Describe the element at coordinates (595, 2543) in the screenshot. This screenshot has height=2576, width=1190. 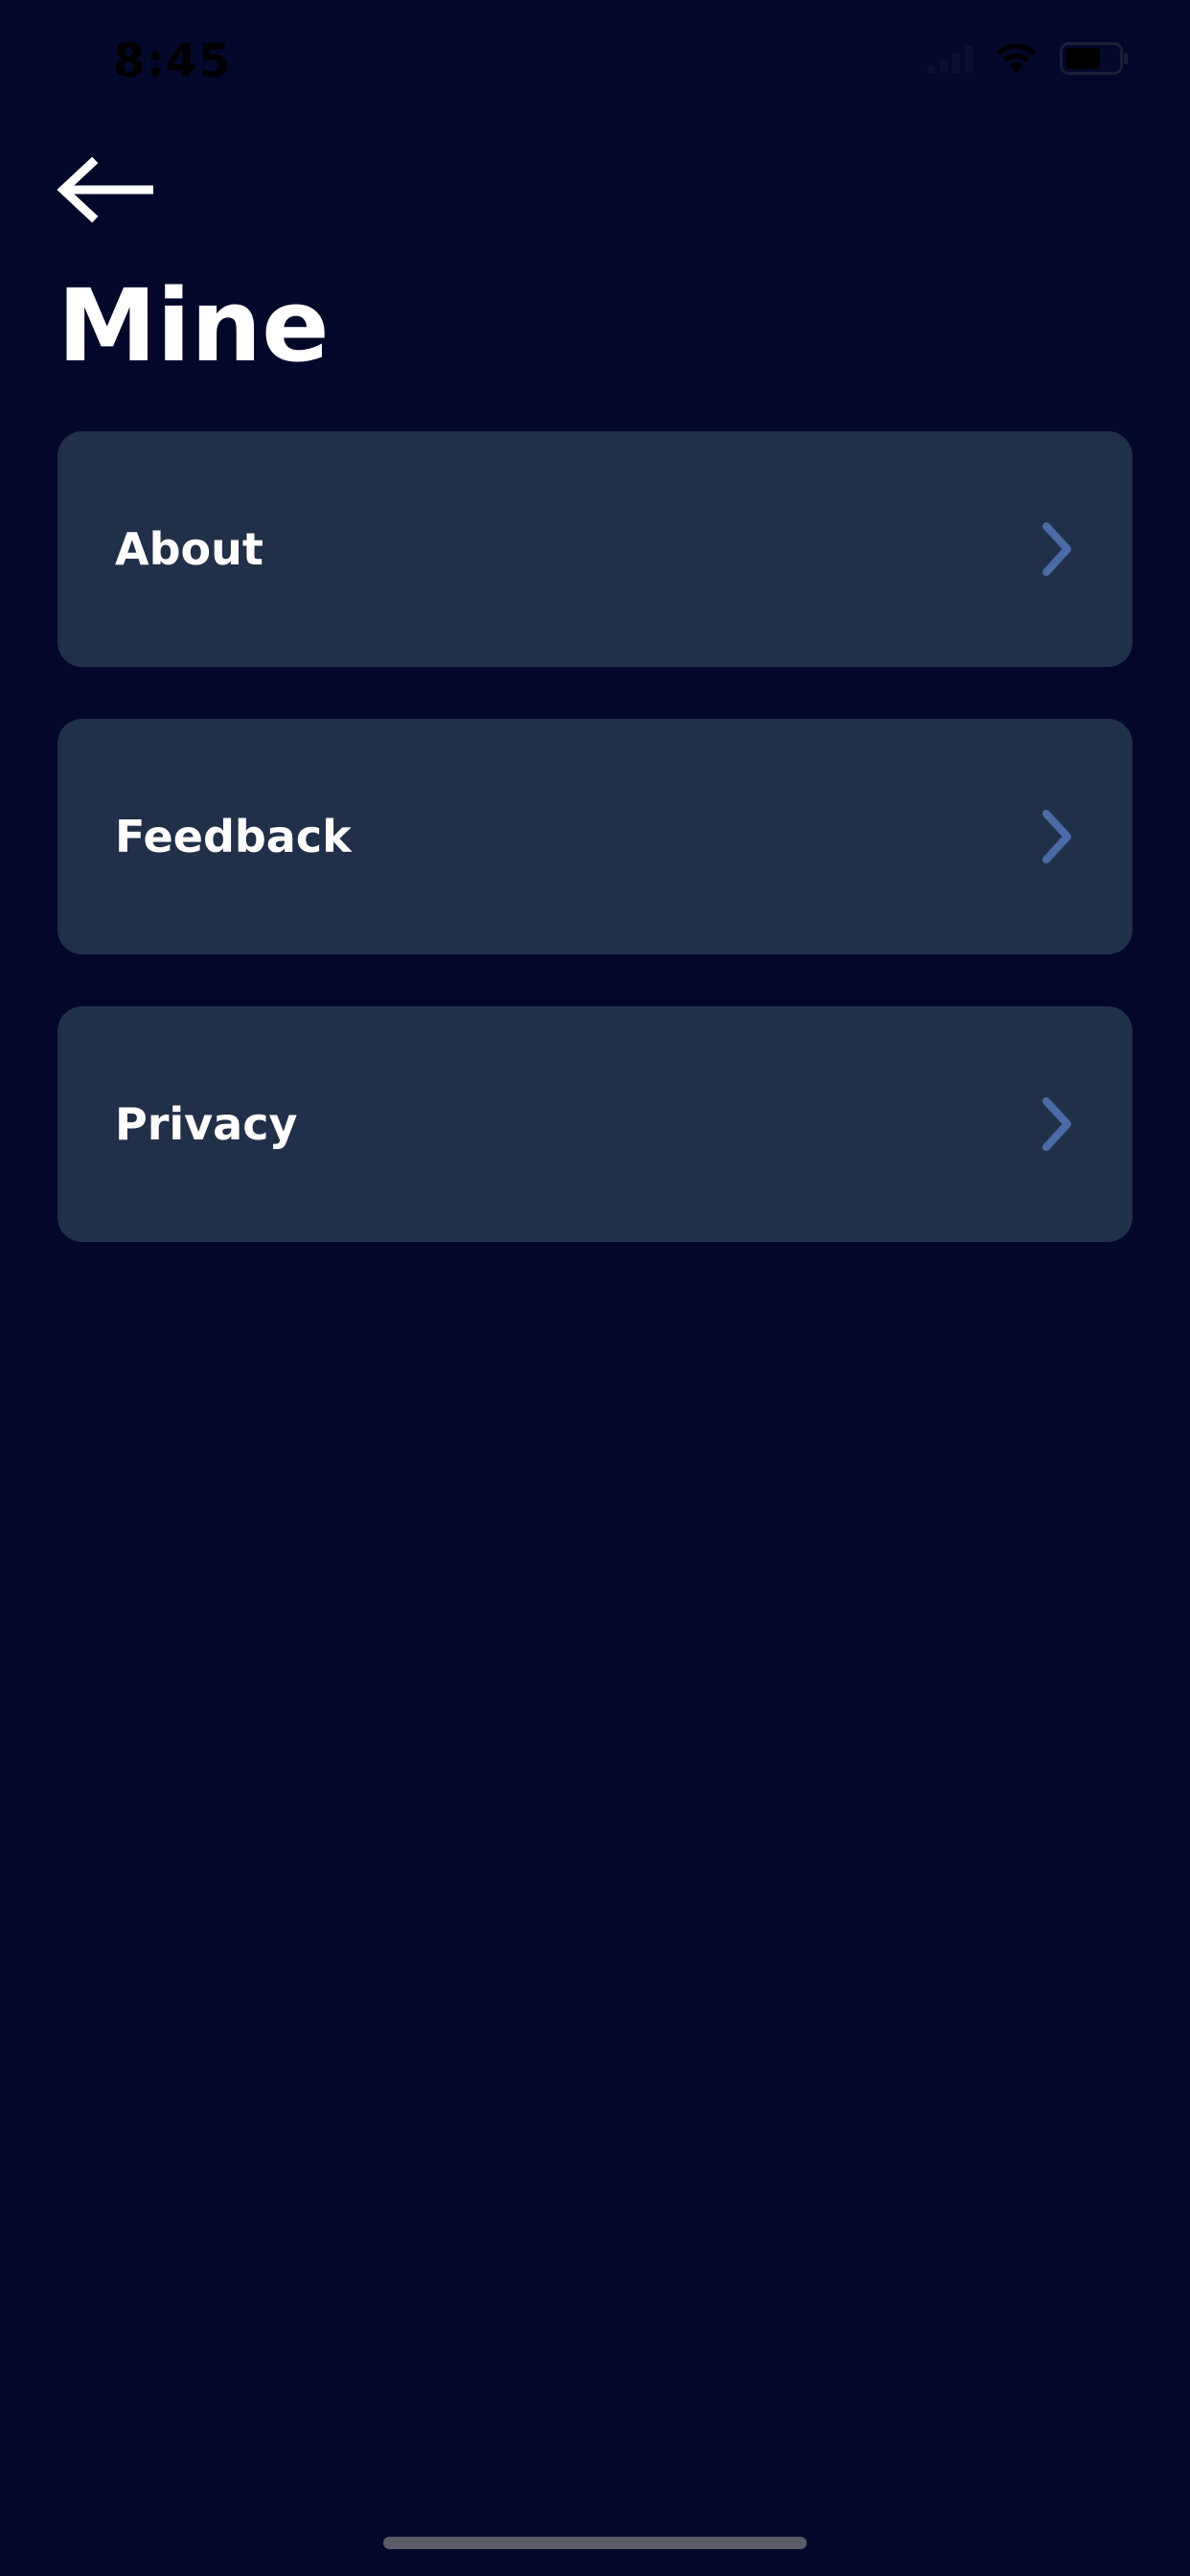
I see `home-indicator` at that location.